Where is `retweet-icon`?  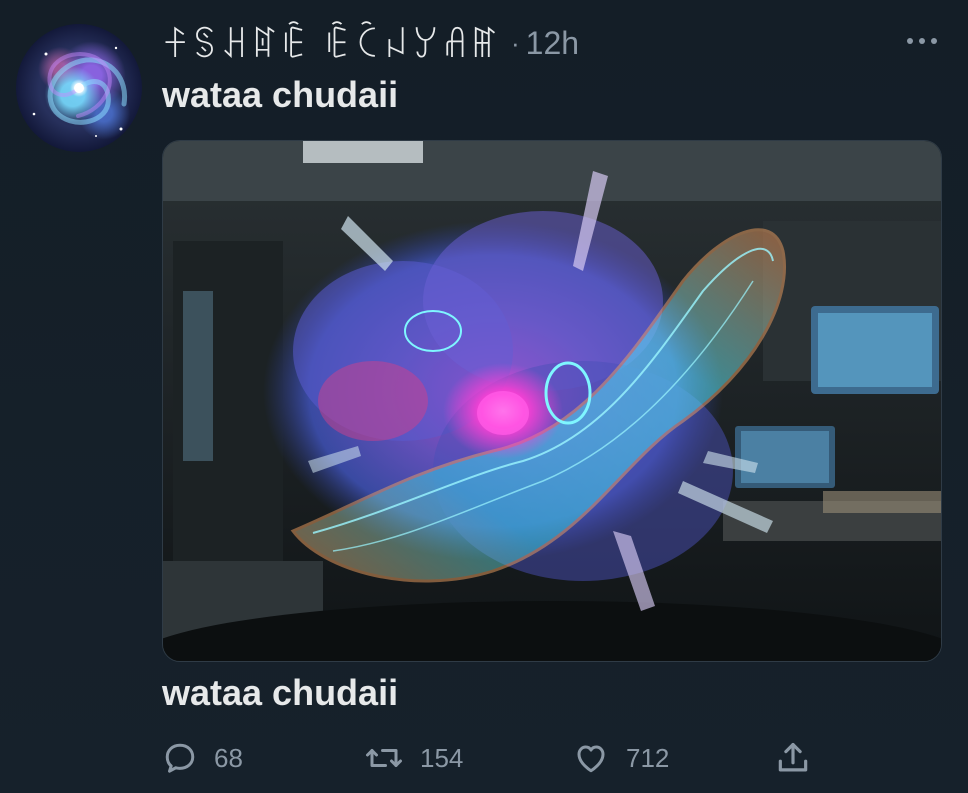
retweet-icon is located at coordinates (384, 758).